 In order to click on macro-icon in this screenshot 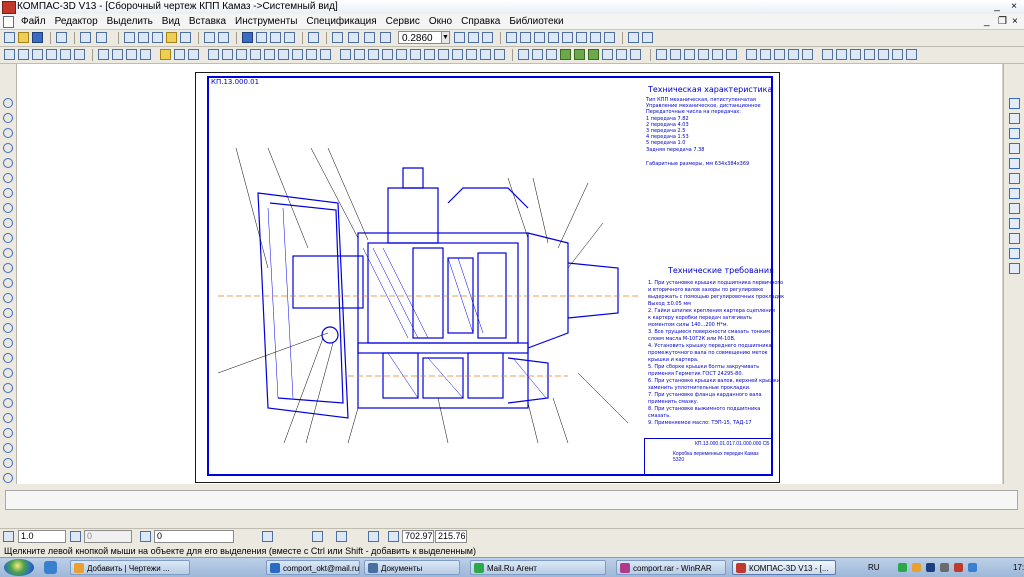, I will do `click(751, 54)`.